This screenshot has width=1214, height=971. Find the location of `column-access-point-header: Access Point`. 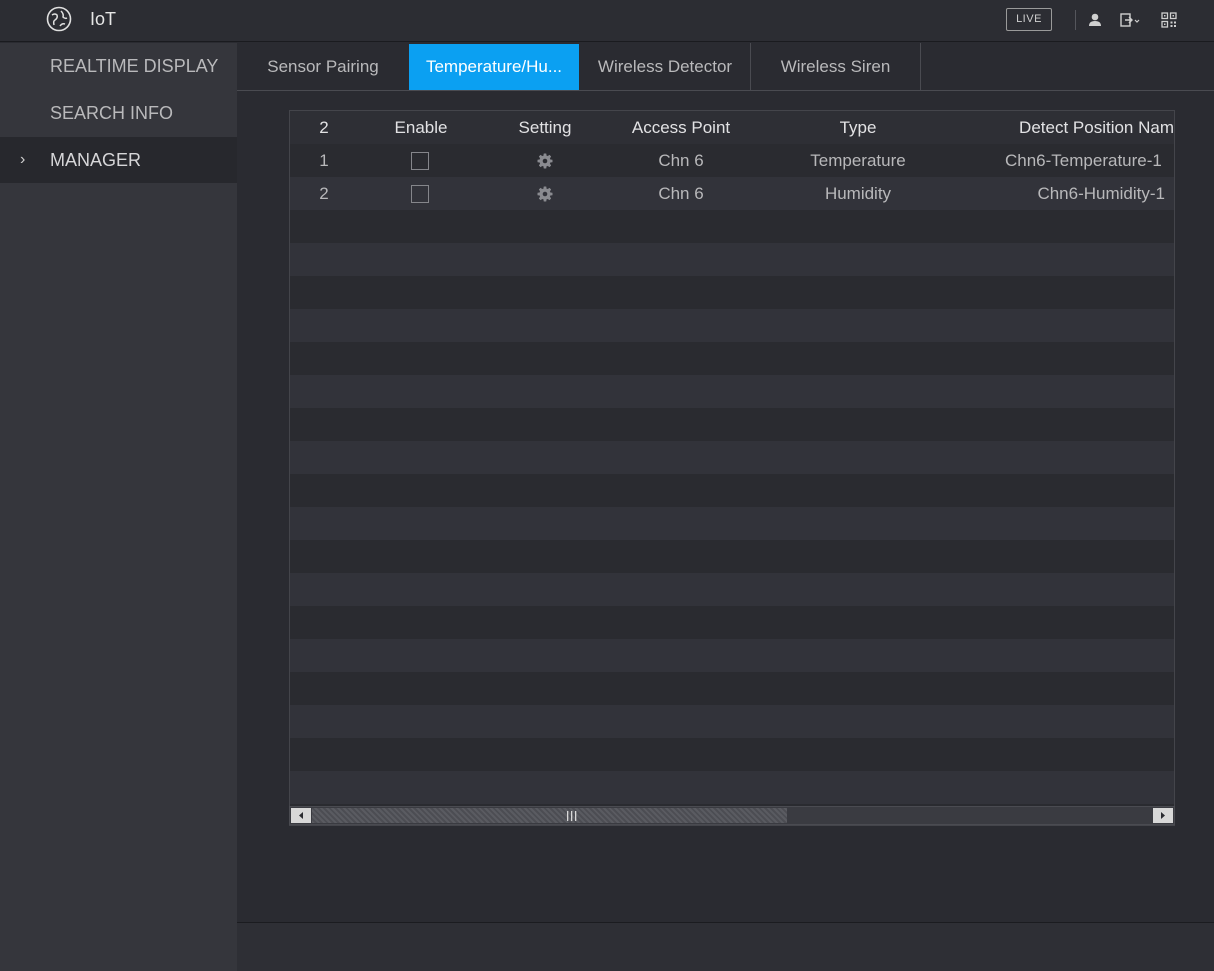

column-access-point-header: Access Point is located at coordinates (681, 127).